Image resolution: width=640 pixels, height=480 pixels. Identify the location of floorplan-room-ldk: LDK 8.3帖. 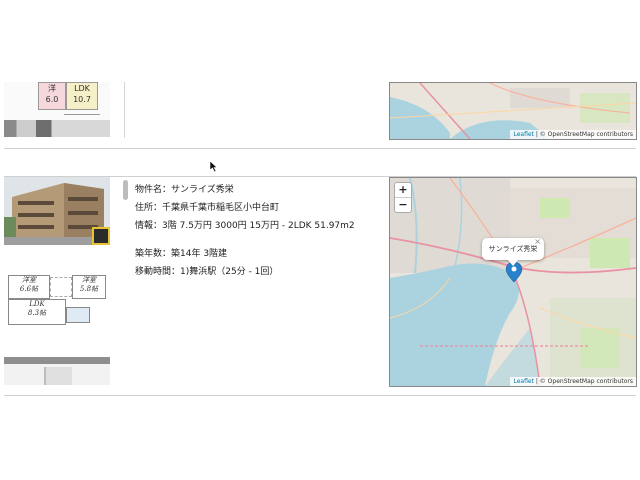
(37, 312).